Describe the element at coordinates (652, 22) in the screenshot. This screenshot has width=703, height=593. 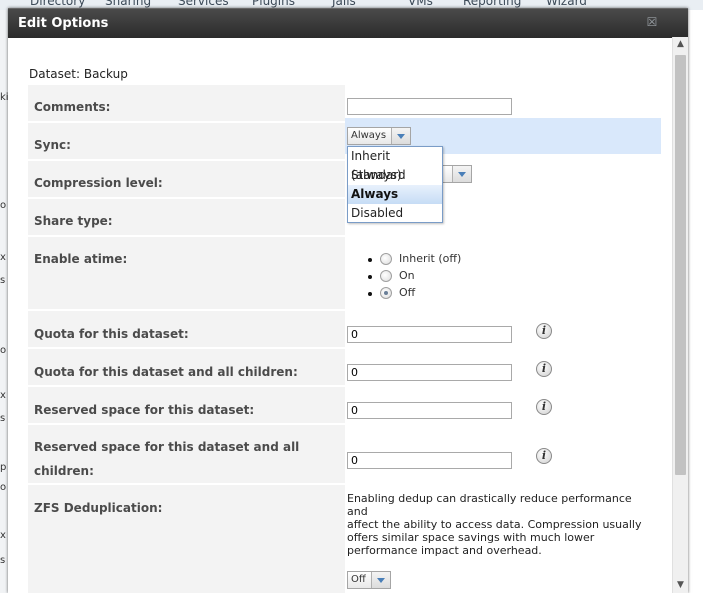
I see `close-icon: ☒` at that location.